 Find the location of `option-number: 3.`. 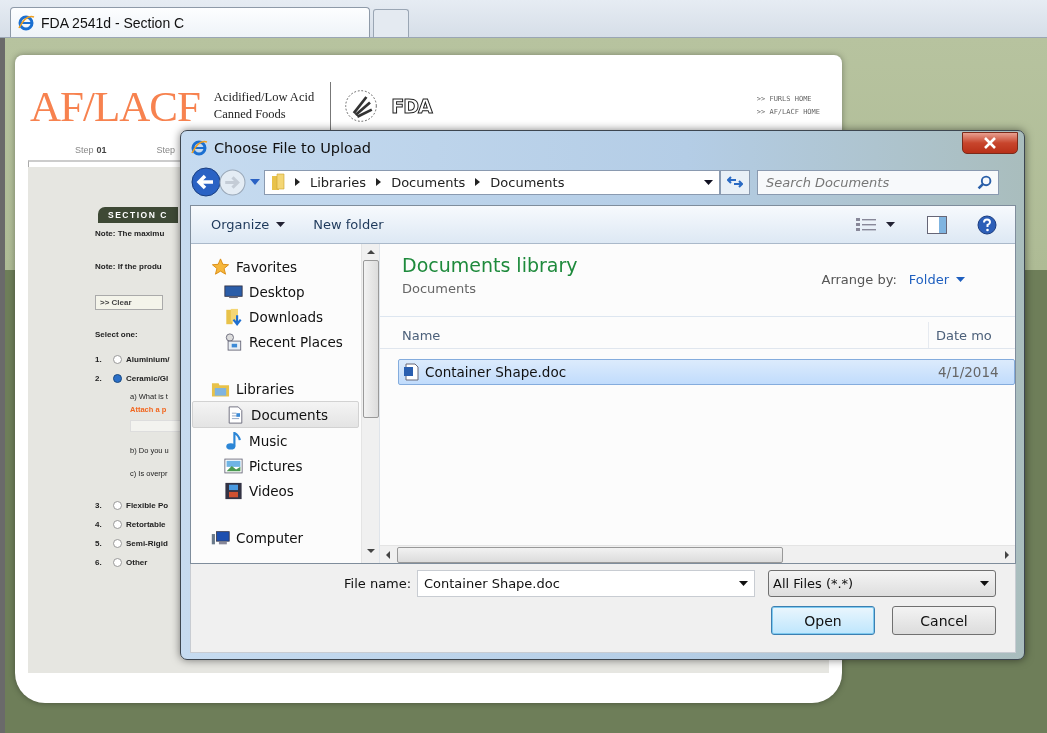

option-number: 3. is located at coordinates (99, 505).